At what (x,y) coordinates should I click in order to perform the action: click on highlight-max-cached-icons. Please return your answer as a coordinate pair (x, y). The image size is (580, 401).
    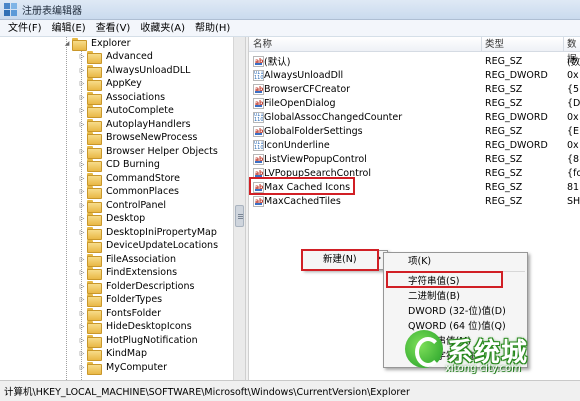
    Looking at the image, I should click on (302, 186).